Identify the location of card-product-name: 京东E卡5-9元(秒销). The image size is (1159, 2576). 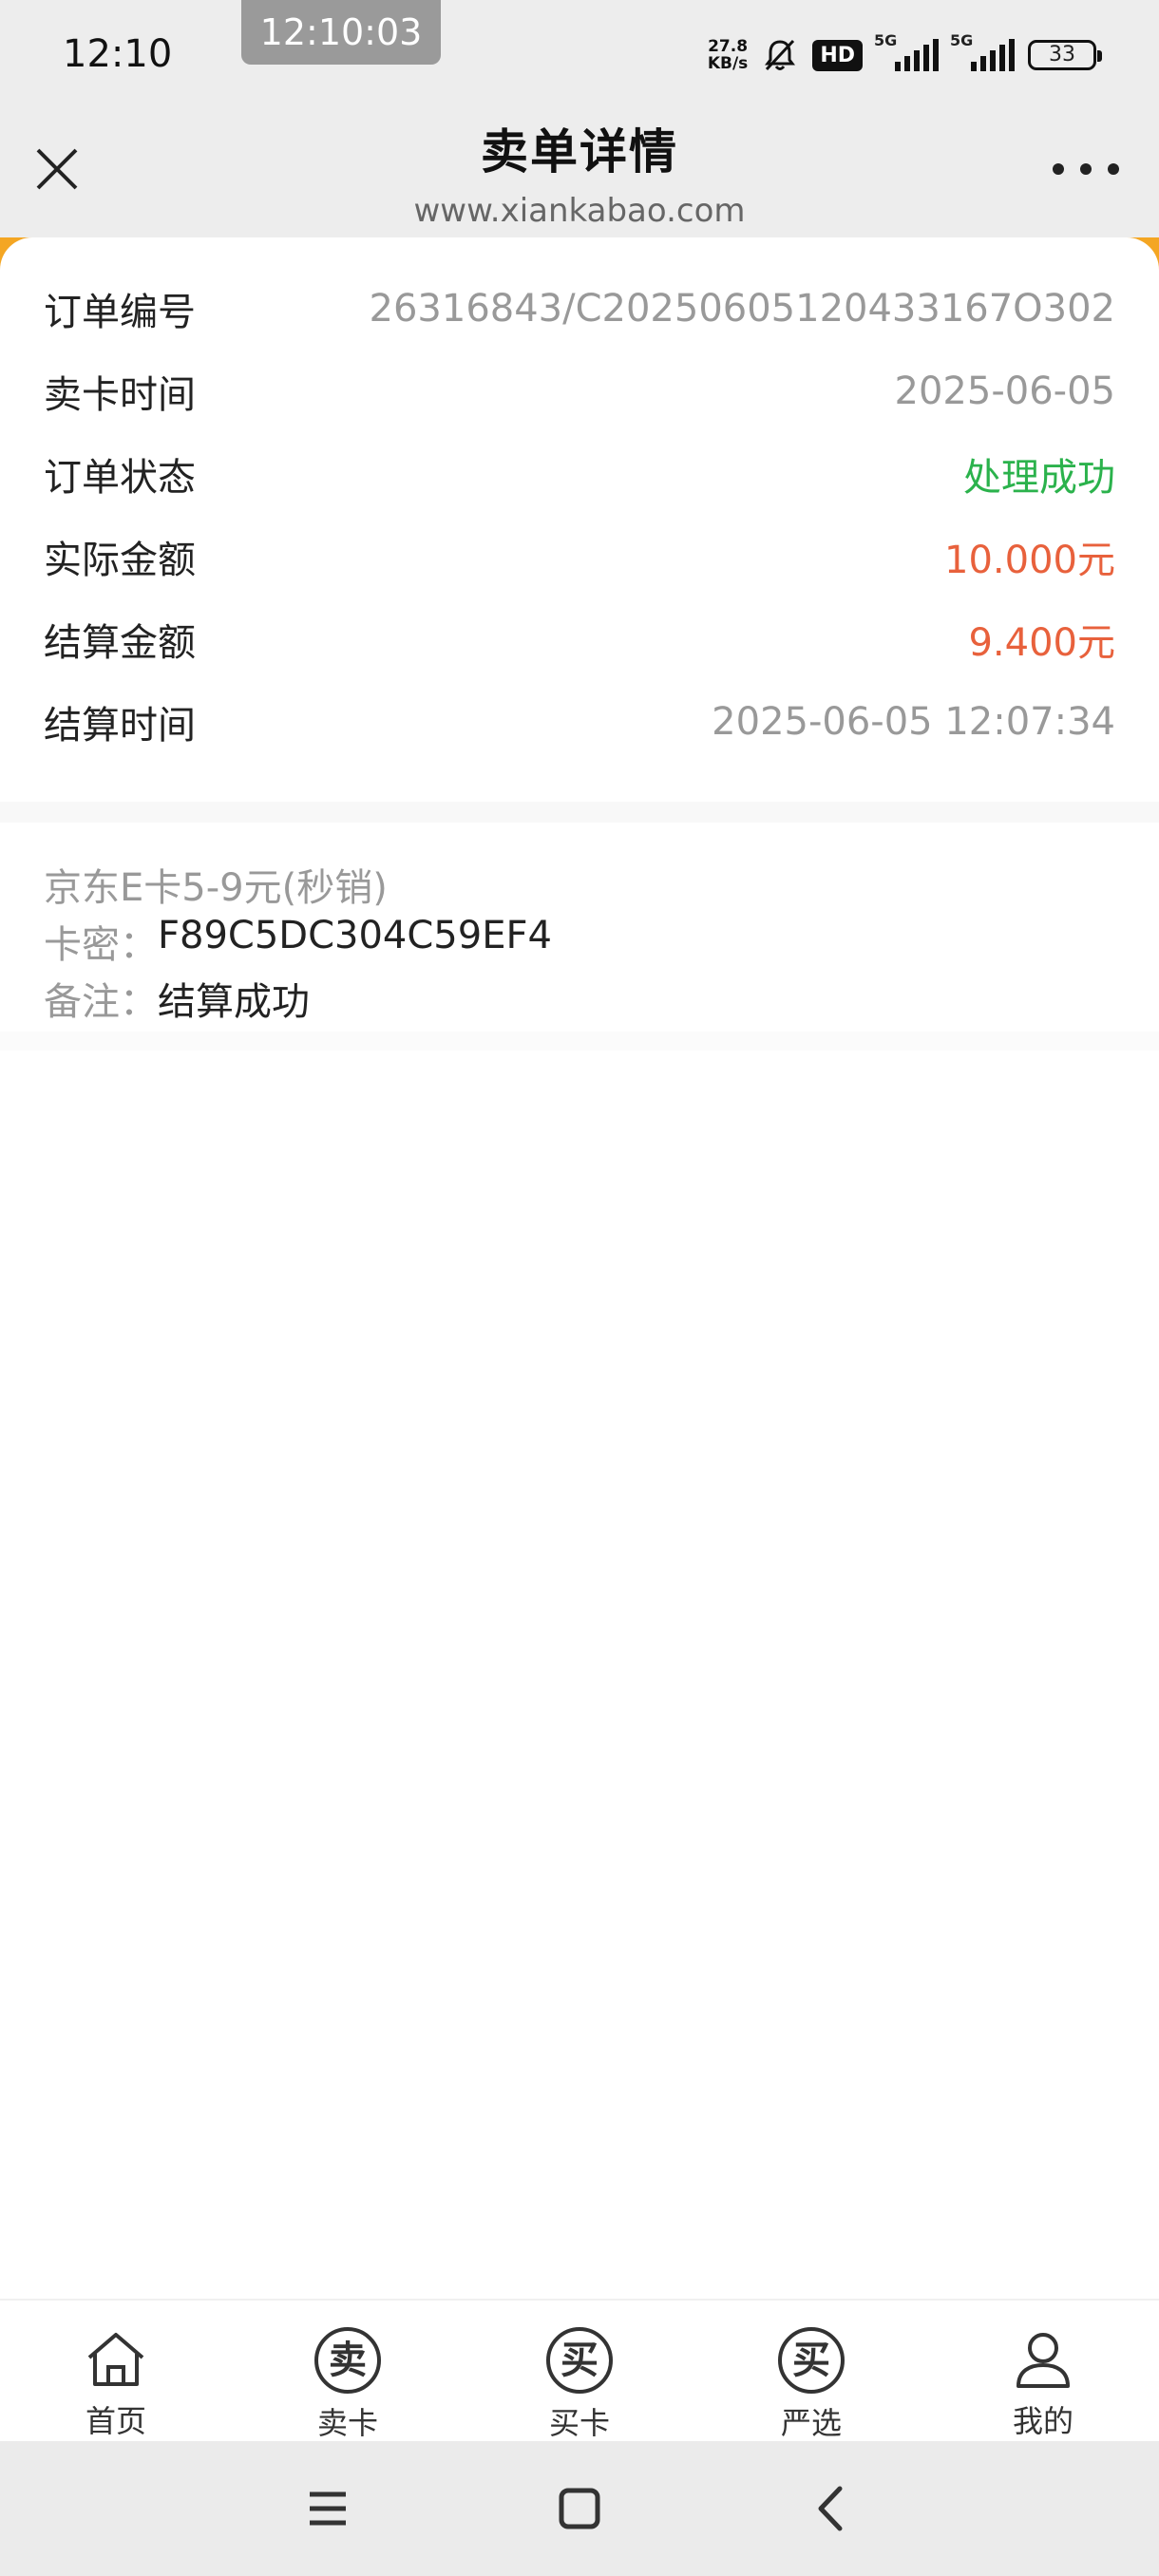
(216, 888).